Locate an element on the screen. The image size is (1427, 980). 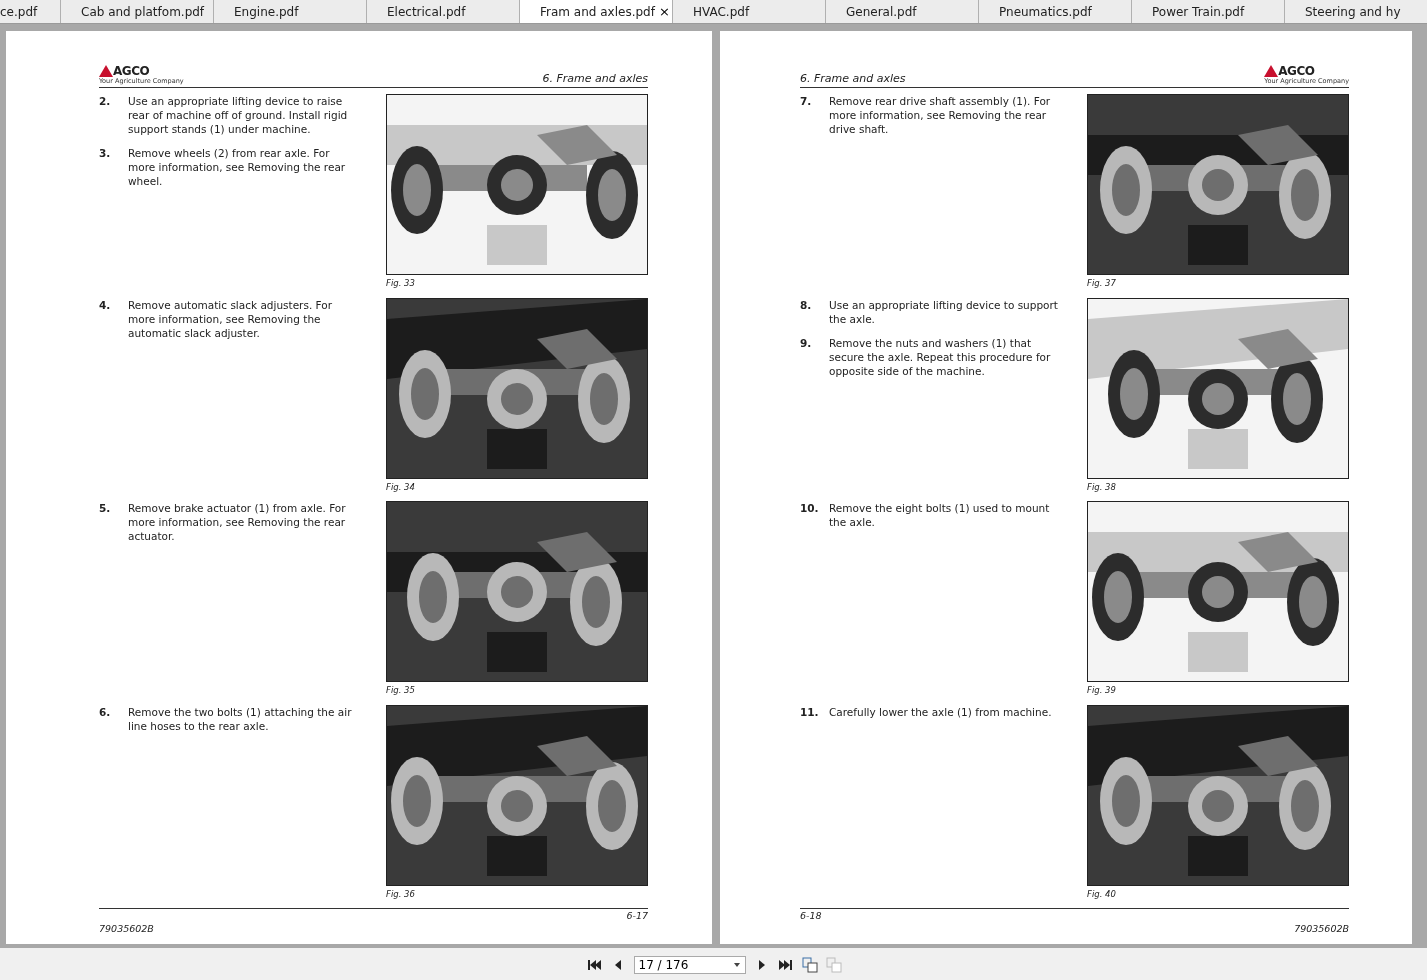
figure-caption: Fig. 38 is located at coordinates (1101, 486).